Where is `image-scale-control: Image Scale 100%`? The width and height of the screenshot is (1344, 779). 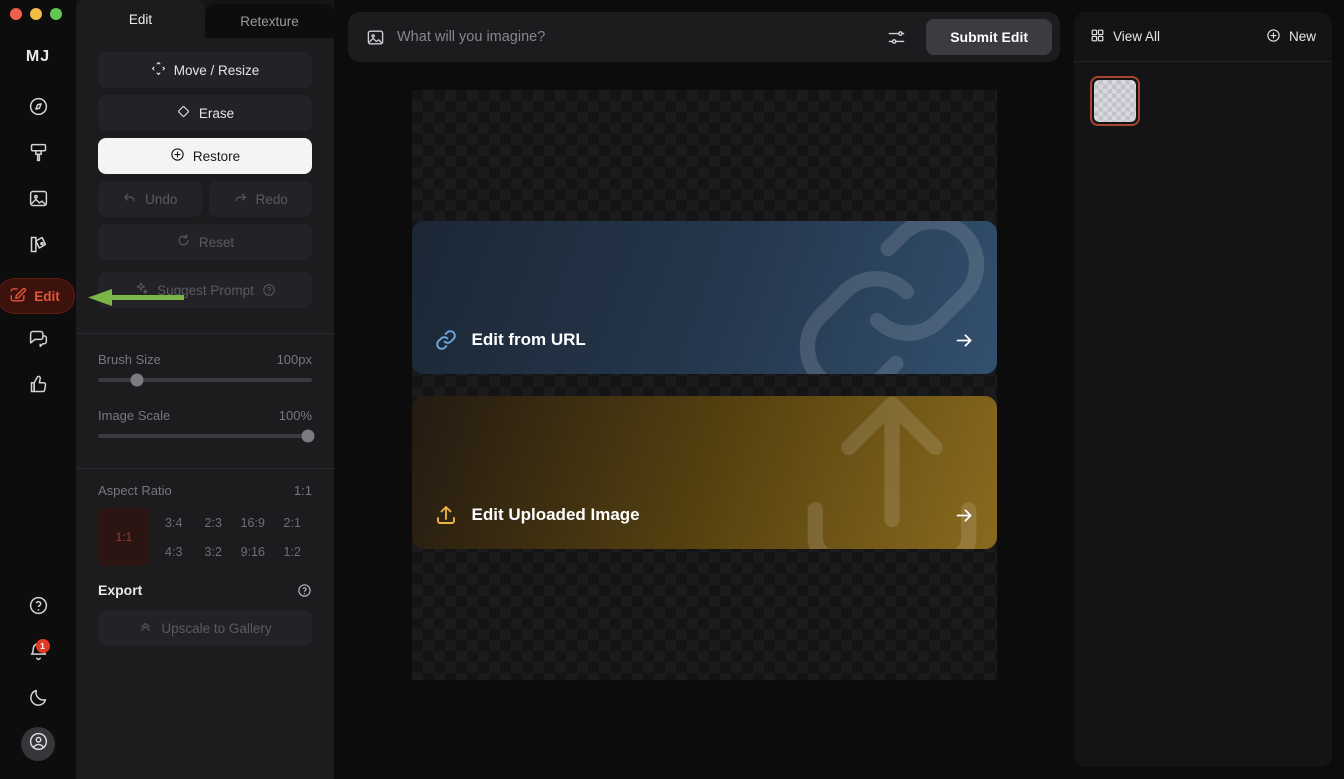
image-scale-control: Image Scale 100% is located at coordinates (206, 425).